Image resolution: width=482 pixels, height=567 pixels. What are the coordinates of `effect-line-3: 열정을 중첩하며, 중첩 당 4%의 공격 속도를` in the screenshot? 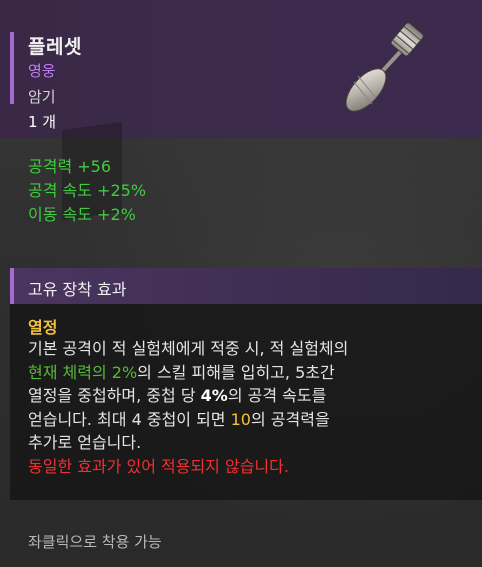 It's located at (248, 396).